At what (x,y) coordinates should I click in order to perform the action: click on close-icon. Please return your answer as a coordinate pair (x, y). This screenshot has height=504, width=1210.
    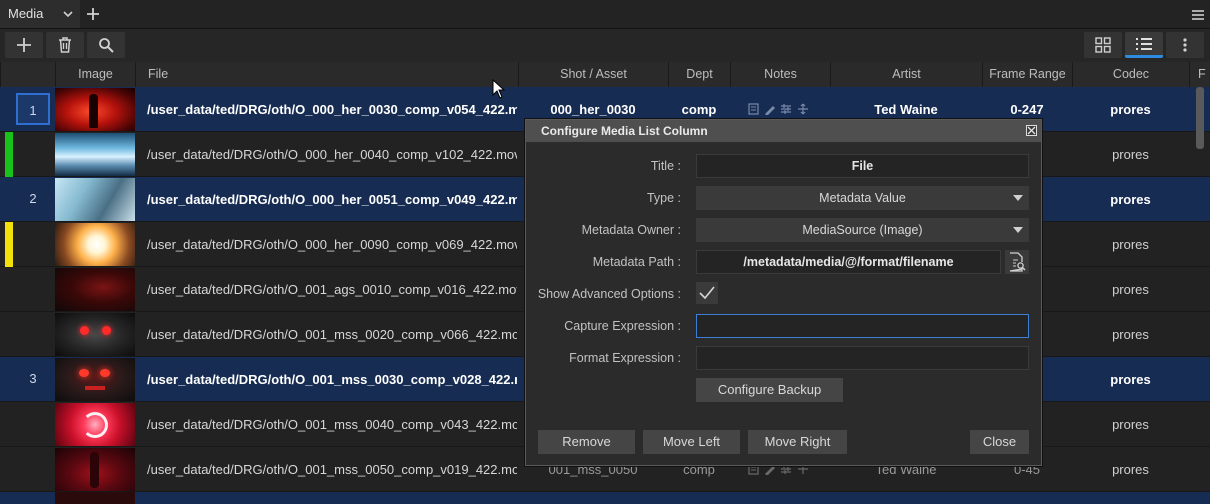
    Looking at the image, I should click on (1031, 130).